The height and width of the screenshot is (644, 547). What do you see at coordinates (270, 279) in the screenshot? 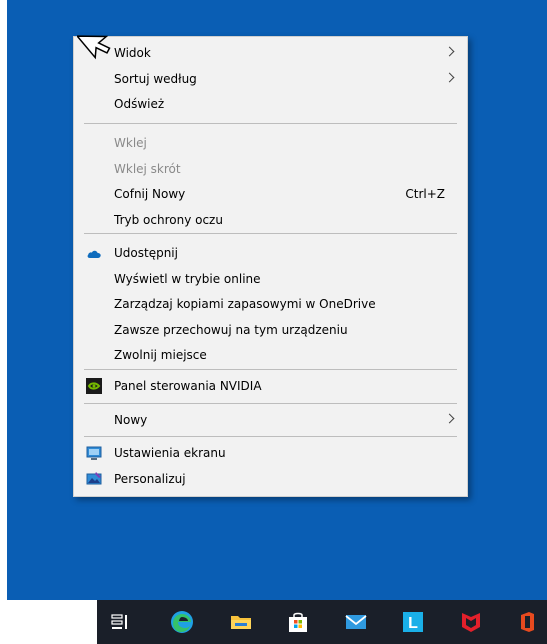
I see `menu-item-view-online: Wyświetl w trybie online` at bounding box center [270, 279].